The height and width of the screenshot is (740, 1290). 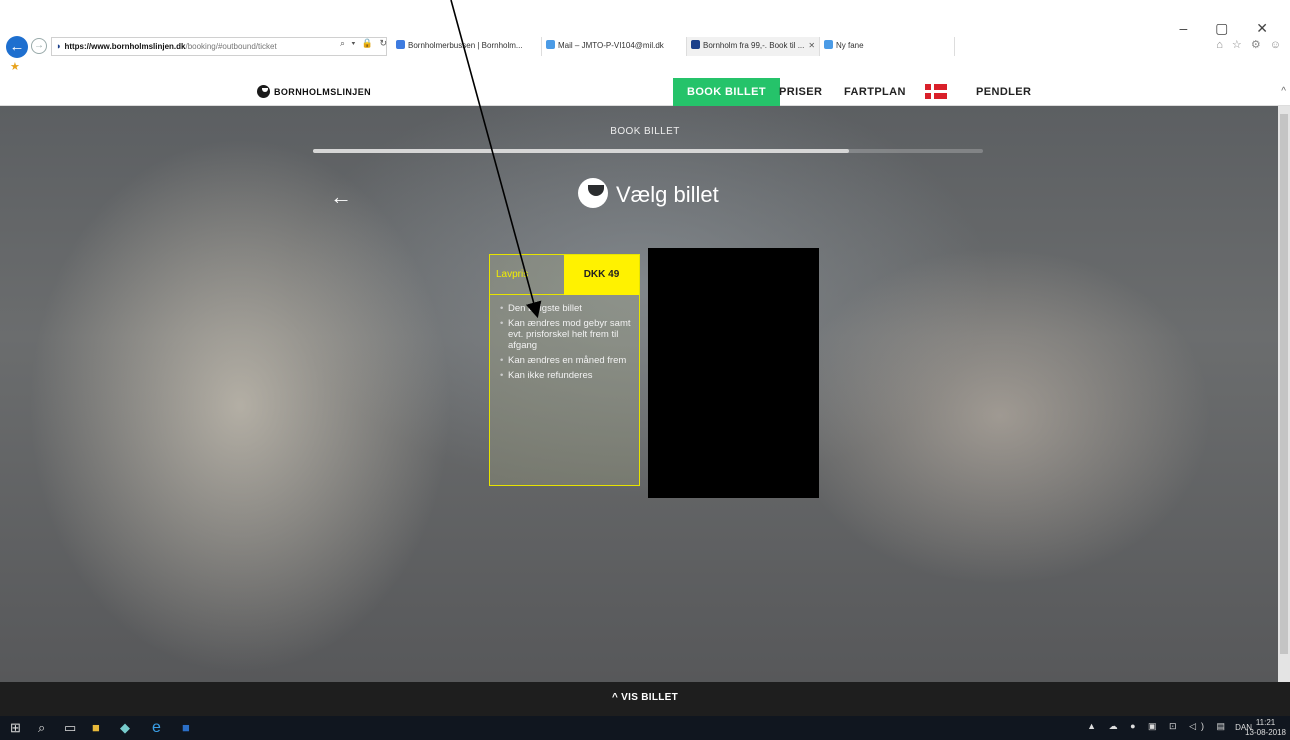 I want to click on clock-date: 13-08-2018, so click(x=1265, y=732).